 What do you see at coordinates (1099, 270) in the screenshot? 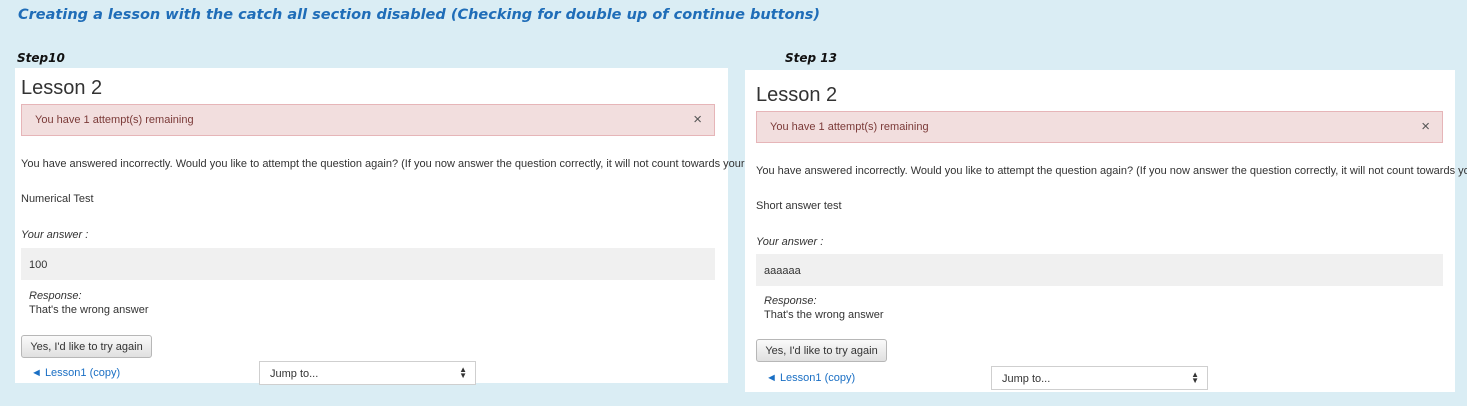
I see `answer-box: aaaaaa` at bounding box center [1099, 270].